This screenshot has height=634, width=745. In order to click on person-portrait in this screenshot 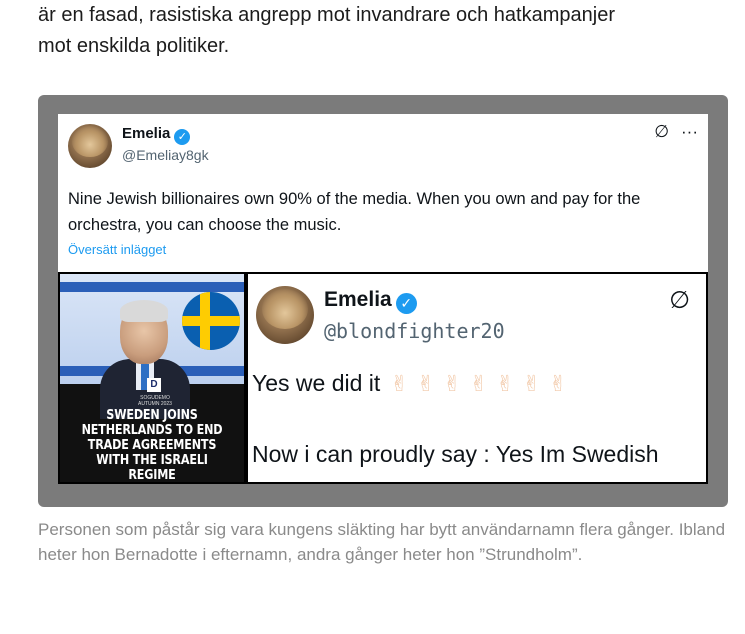, I will do `click(145, 359)`.